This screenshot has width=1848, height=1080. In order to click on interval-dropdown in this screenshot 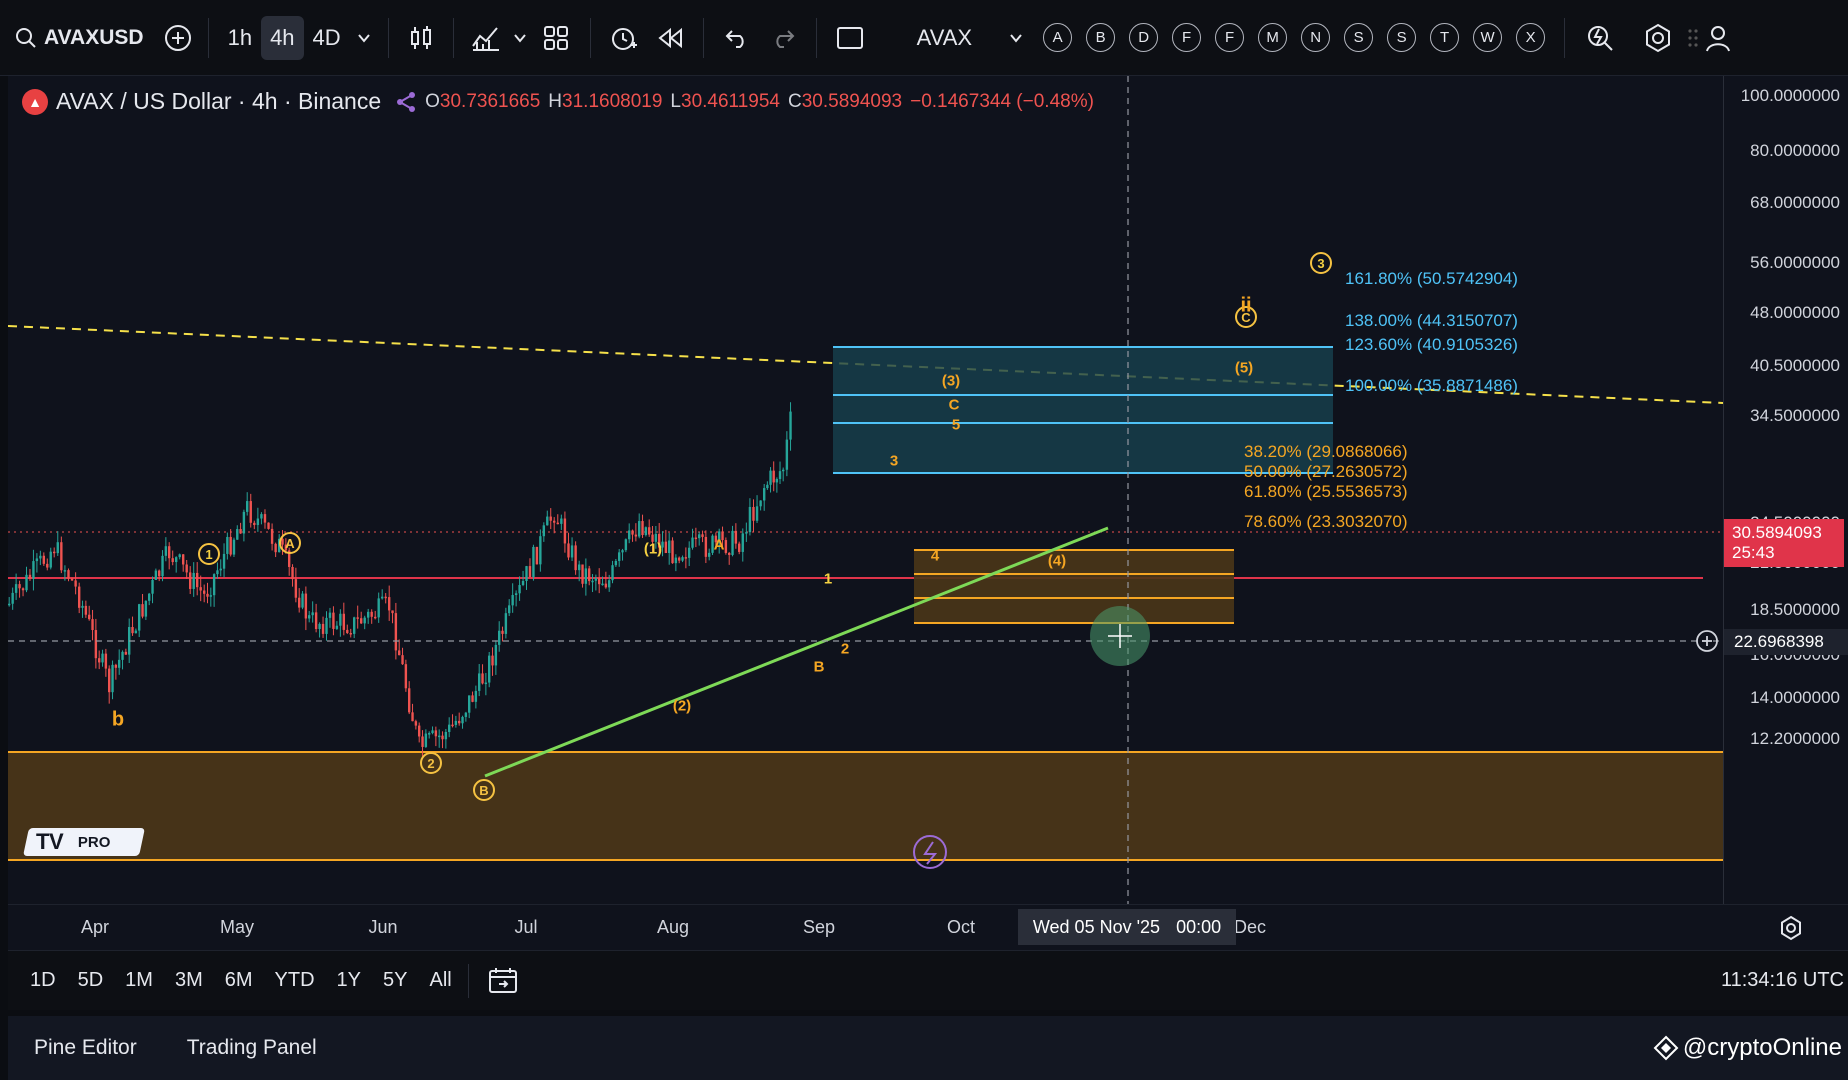, I will do `click(364, 38)`.